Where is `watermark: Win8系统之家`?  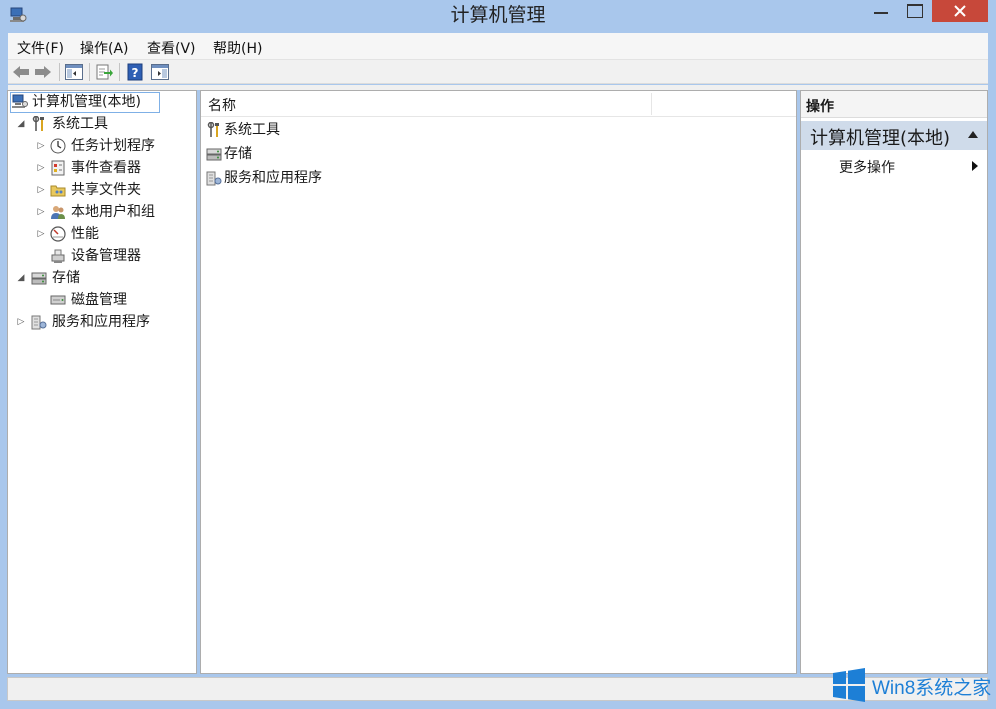 watermark: Win8系统之家 is located at coordinates (914, 685).